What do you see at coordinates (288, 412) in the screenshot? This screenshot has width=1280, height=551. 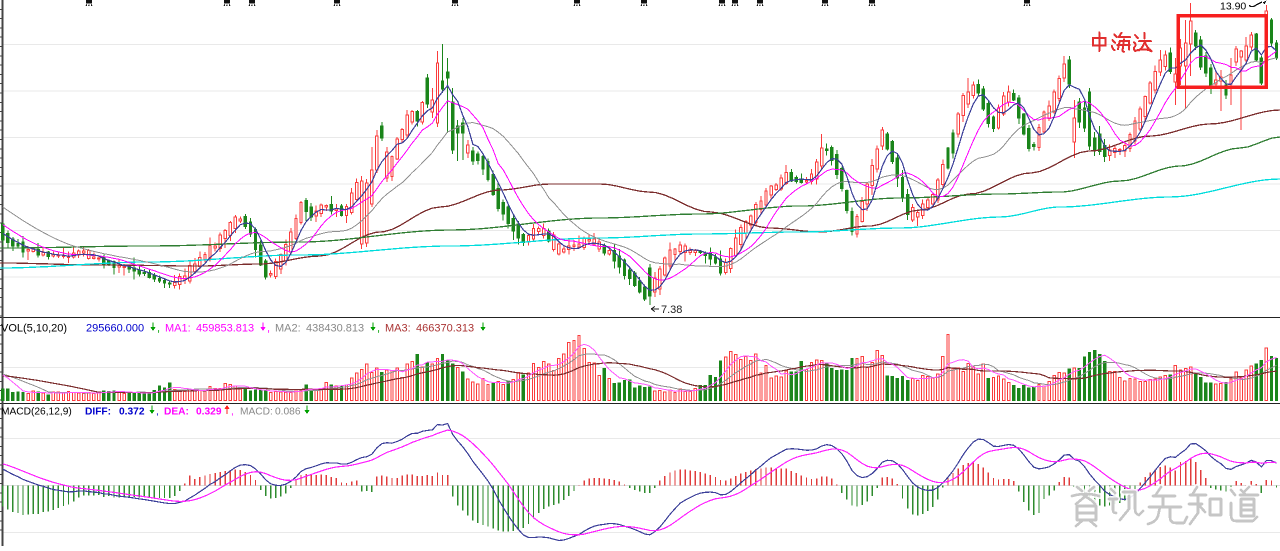 I see `svg-text: 0.086` at bounding box center [288, 412].